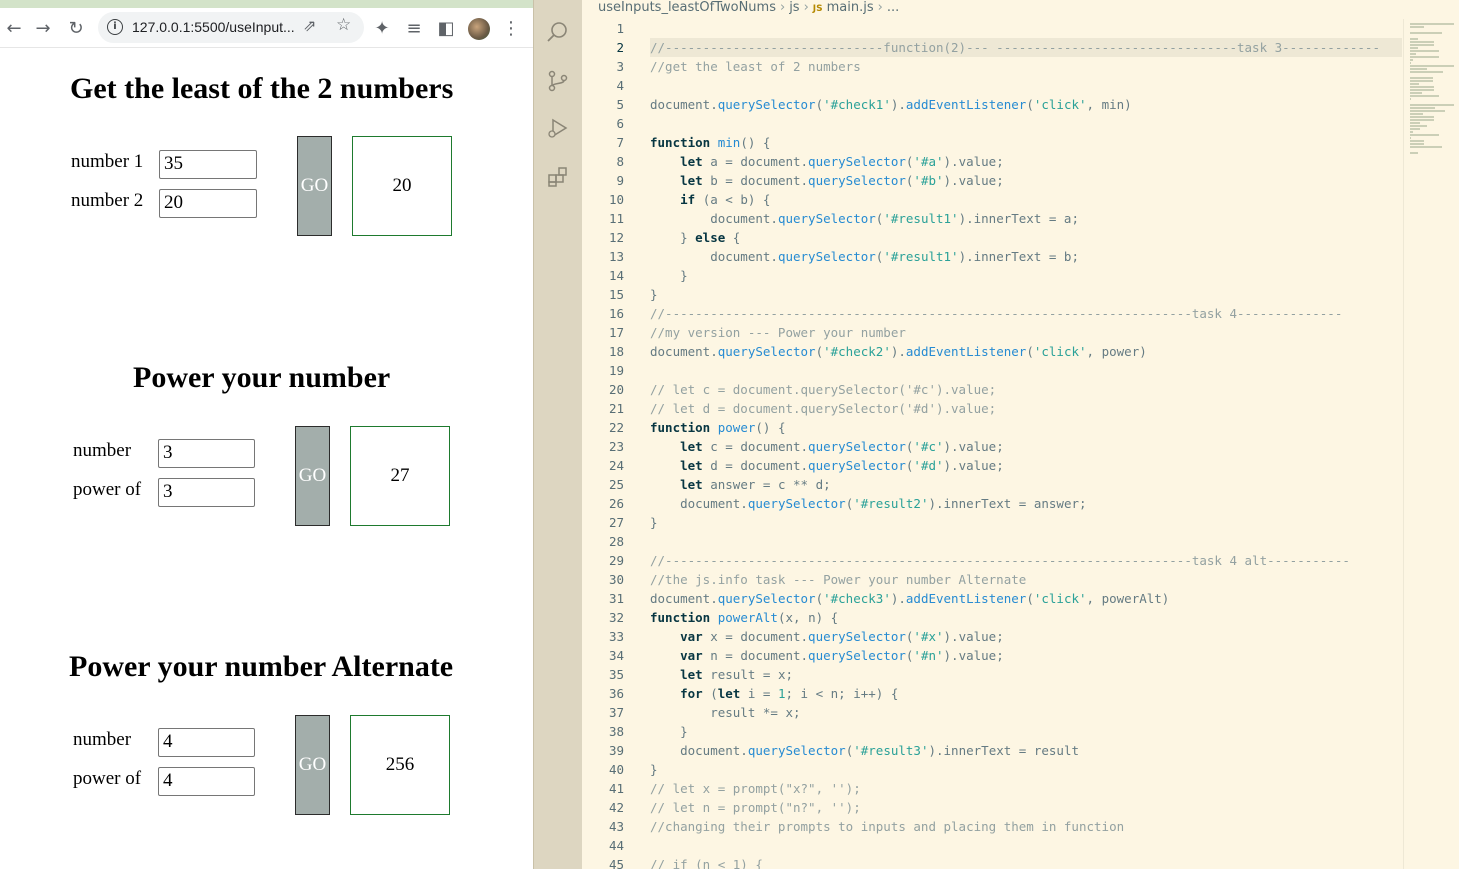  What do you see at coordinates (1030, 598) in the screenshot?
I see `code-token: (` at bounding box center [1030, 598].